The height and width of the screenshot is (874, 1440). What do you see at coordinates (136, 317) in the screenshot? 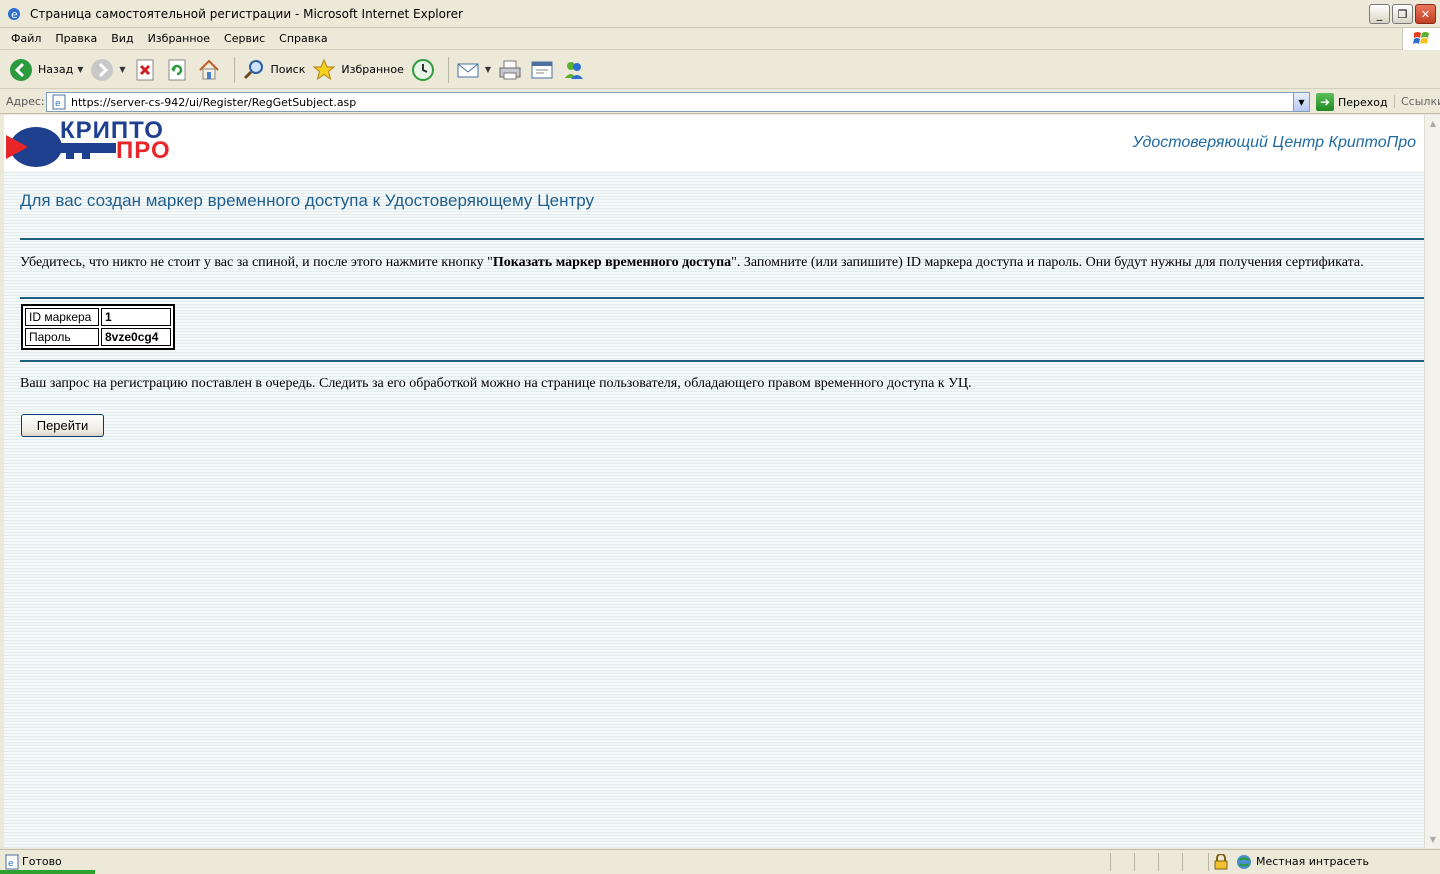
I see `token-id-value: 1` at bounding box center [136, 317].